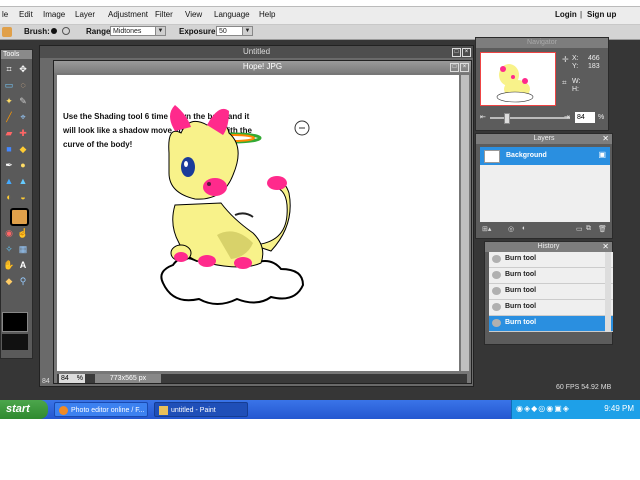 The width and height of the screenshot is (640, 480). Describe the element at coordinates (85, 14) in the screenshot. I see `menu-layer: Layer` at that location.